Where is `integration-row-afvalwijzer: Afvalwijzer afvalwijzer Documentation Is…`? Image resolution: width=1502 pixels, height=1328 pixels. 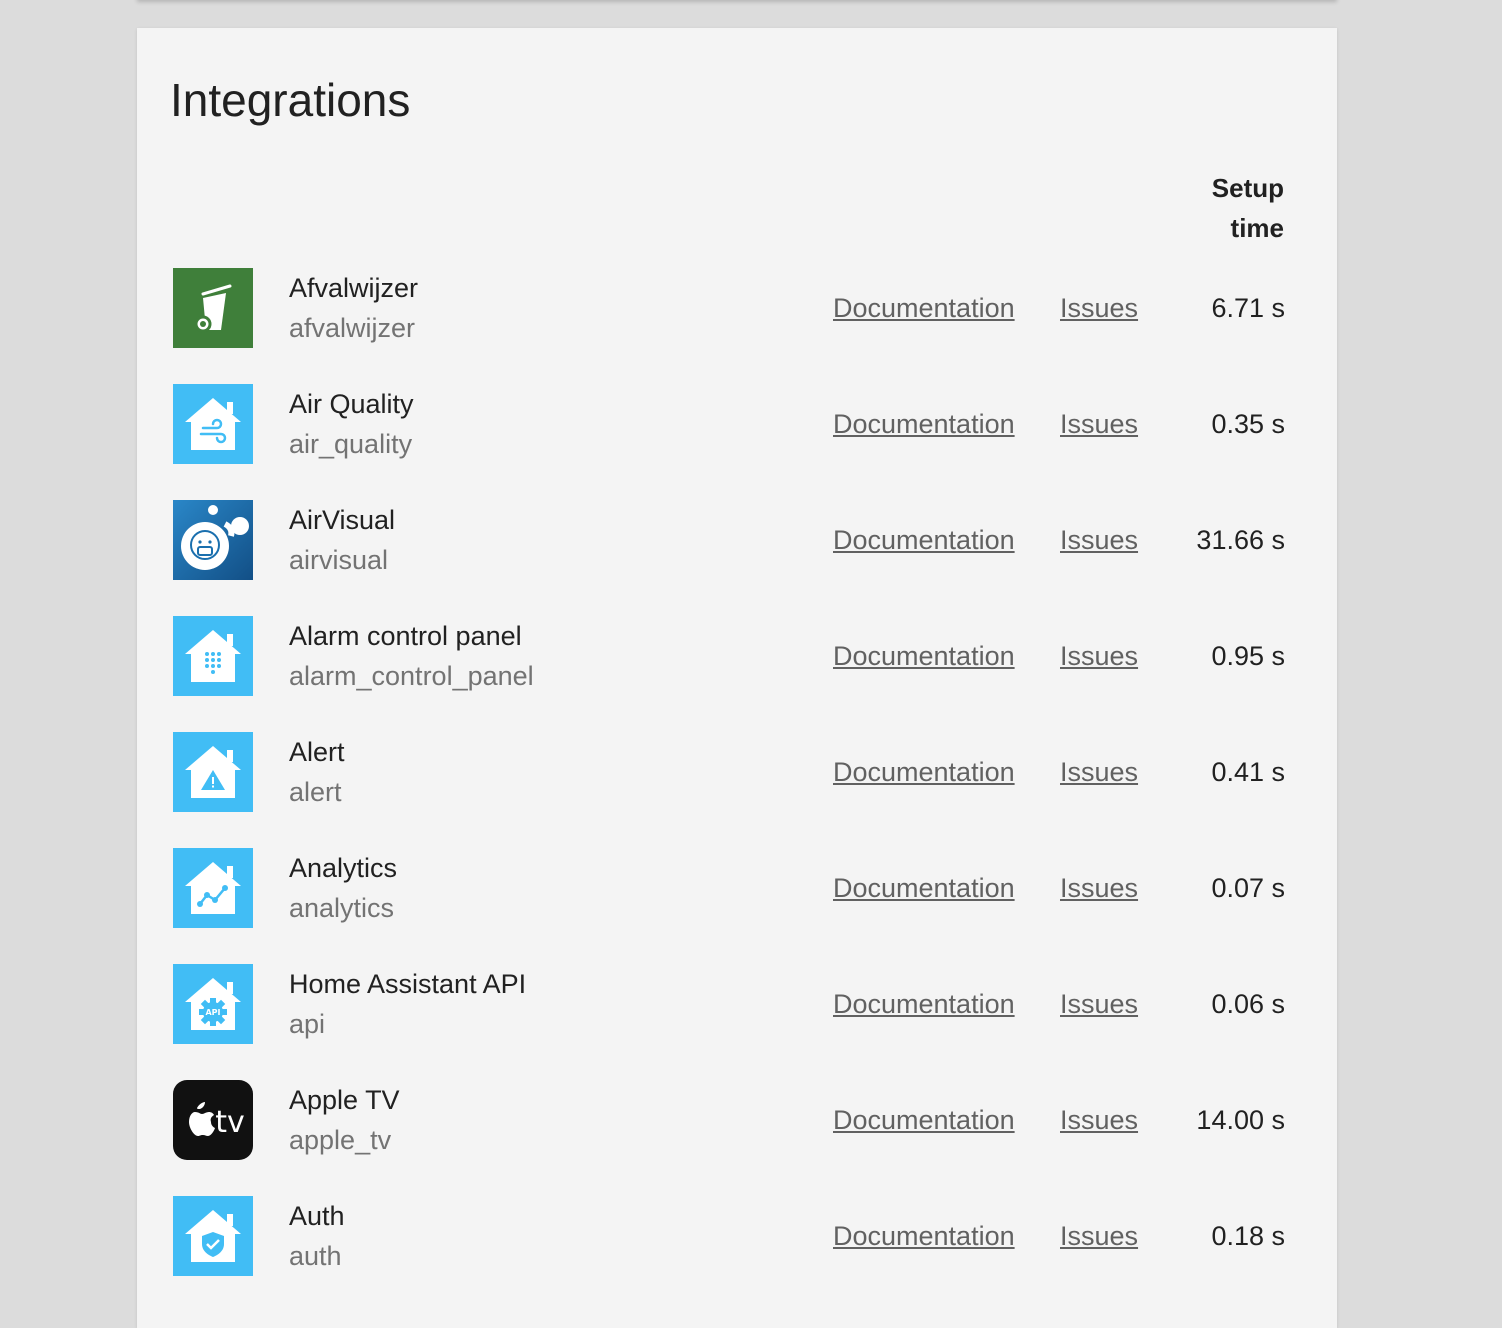
integration-row-afvalwijzer: Afvalwijzer afvalwijzer Documentation Is… is located at coordinates (737, 326).